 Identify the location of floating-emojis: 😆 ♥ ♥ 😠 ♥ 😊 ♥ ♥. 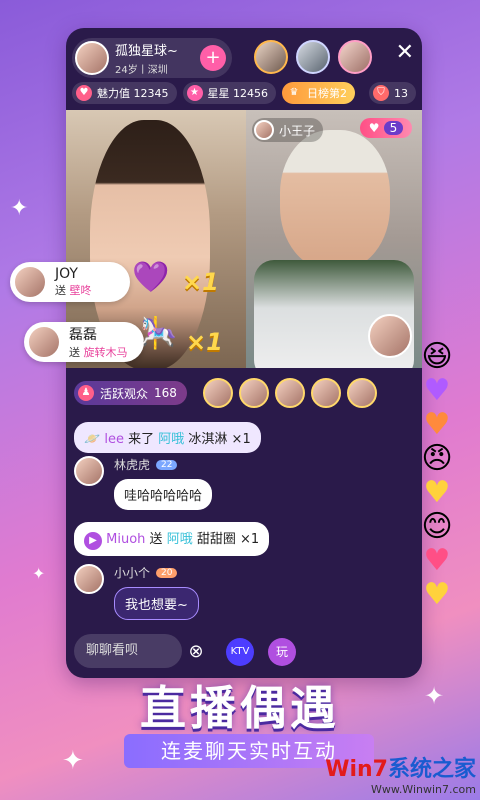
(437, 476).